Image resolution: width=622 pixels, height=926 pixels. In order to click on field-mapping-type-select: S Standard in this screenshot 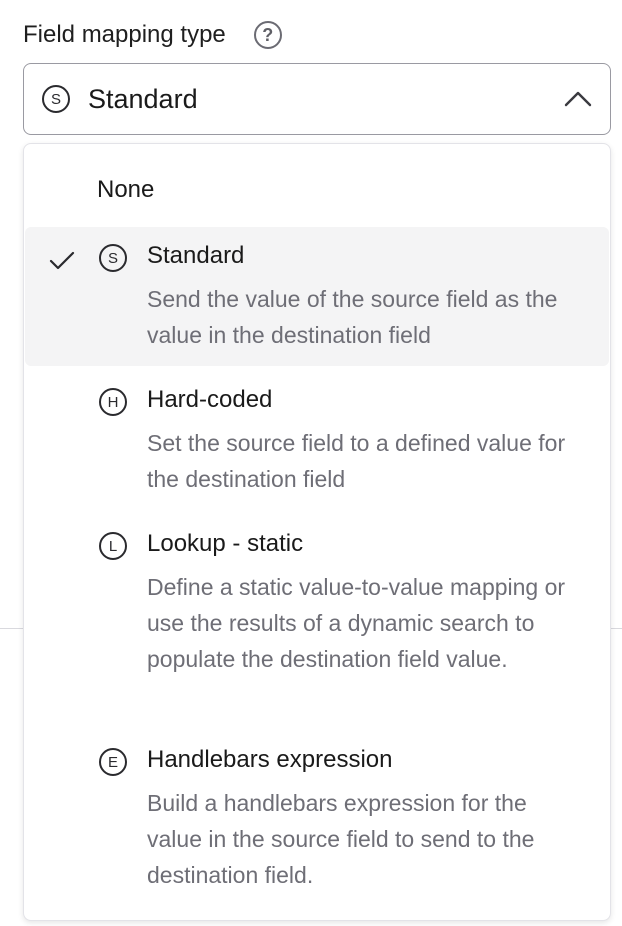, I will do `click(317, 99)`.